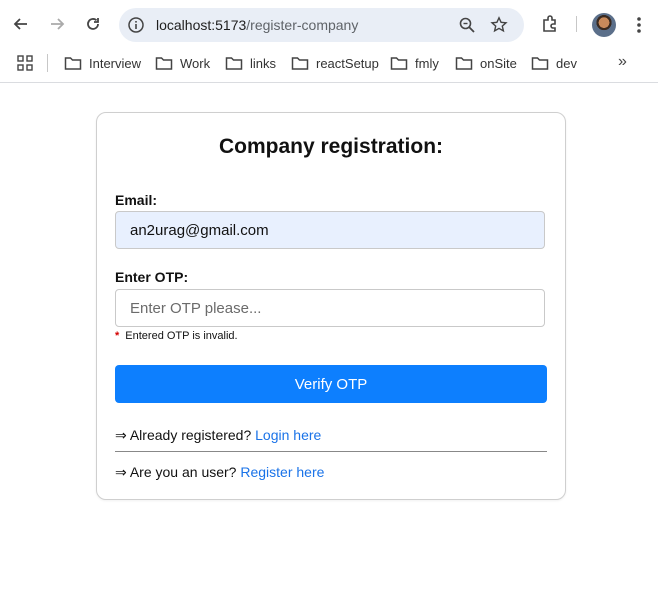 The height and width of the screenshot is (594, 658). I want to click on register-prompt: ⇒ Are you an user?, so click(176, 472).